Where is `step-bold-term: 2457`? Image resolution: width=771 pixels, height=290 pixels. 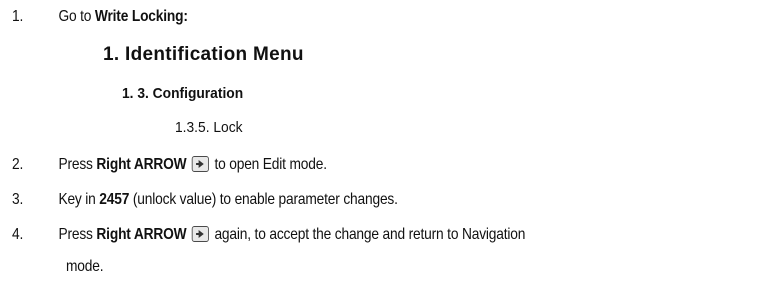
step-bold-term: 2457 is located at coordinates (114, 199).